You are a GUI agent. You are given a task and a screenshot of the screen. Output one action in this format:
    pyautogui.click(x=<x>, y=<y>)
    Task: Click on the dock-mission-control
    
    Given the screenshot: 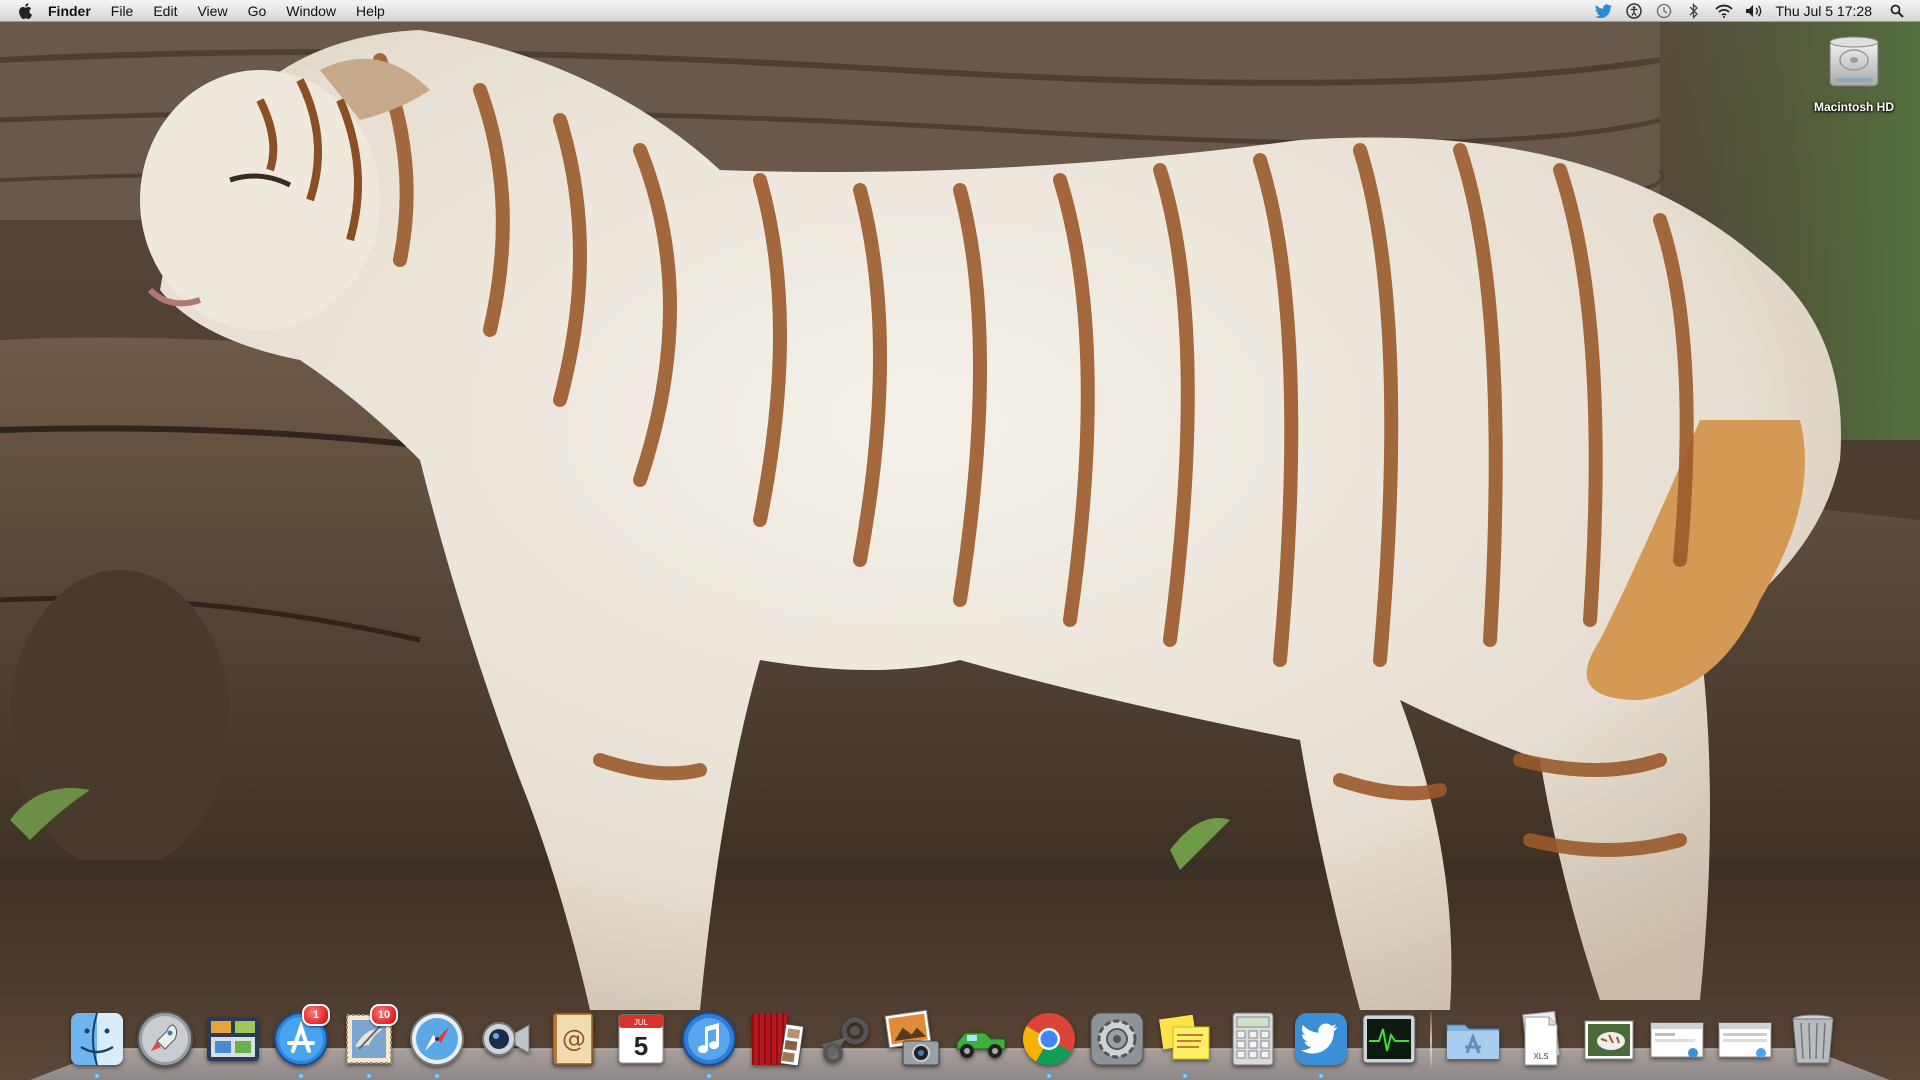 What is the action you would take?
    pyautogui.click(x=233, y=1039)
    